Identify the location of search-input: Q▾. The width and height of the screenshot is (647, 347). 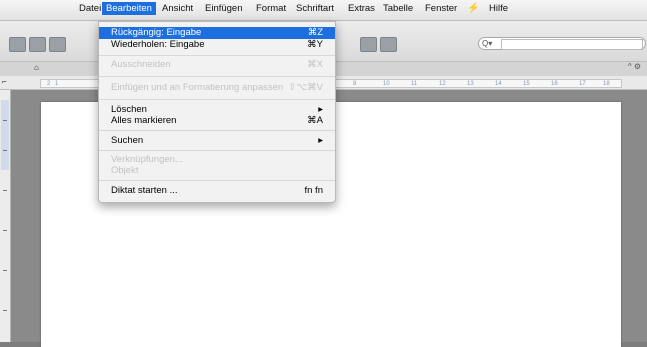
(562, 43).